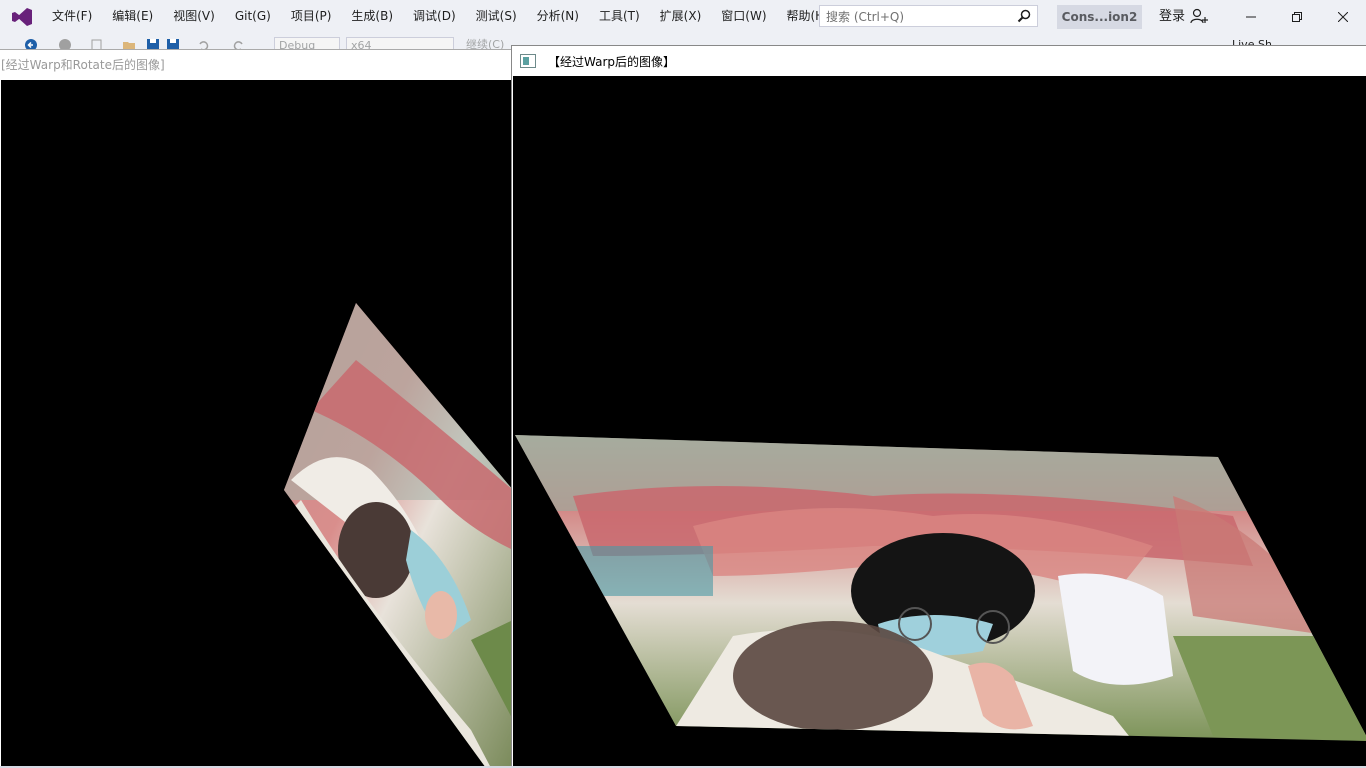 The width and height of the screenshot is (1366, 768). What do you see at coordinates (558, 16) in the screenshot?
I see `menu-analyze: 分析(N)` at bounding box center [558, 16].